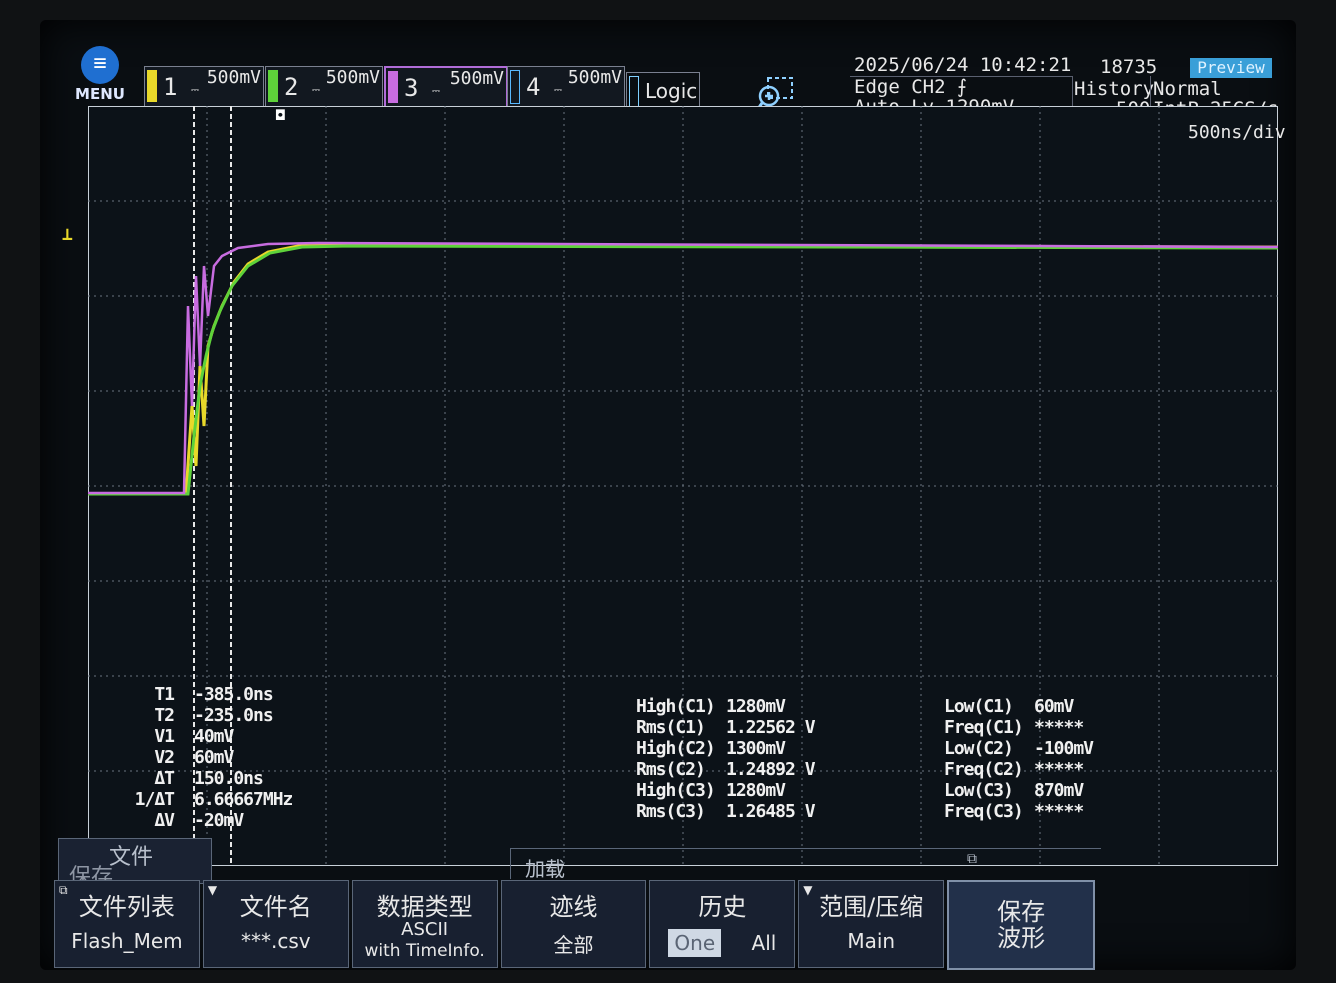 The height and width of the screenshot is (983, 1336). I want to click on measure-label: Low(C2), so click(979, 748).